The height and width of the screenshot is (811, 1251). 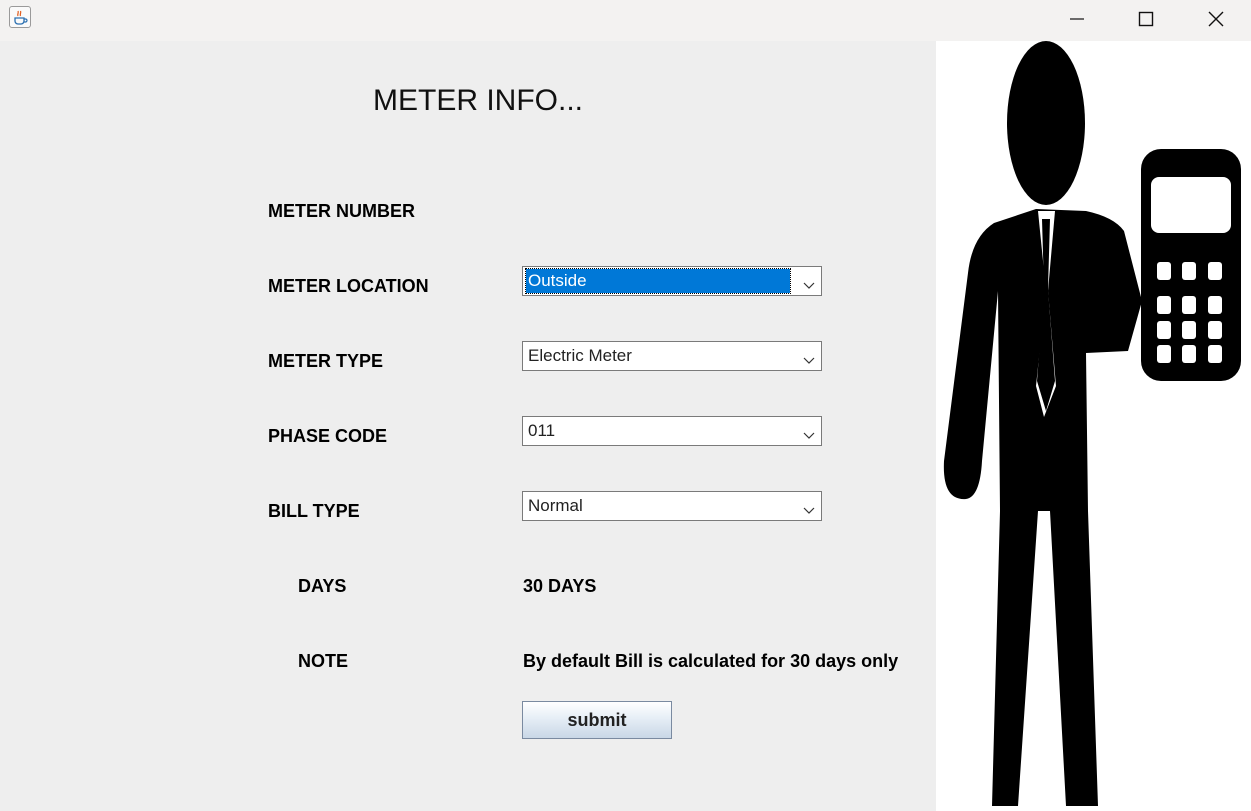 I want to click on submit-button: submit, so click(x=597, y=720).